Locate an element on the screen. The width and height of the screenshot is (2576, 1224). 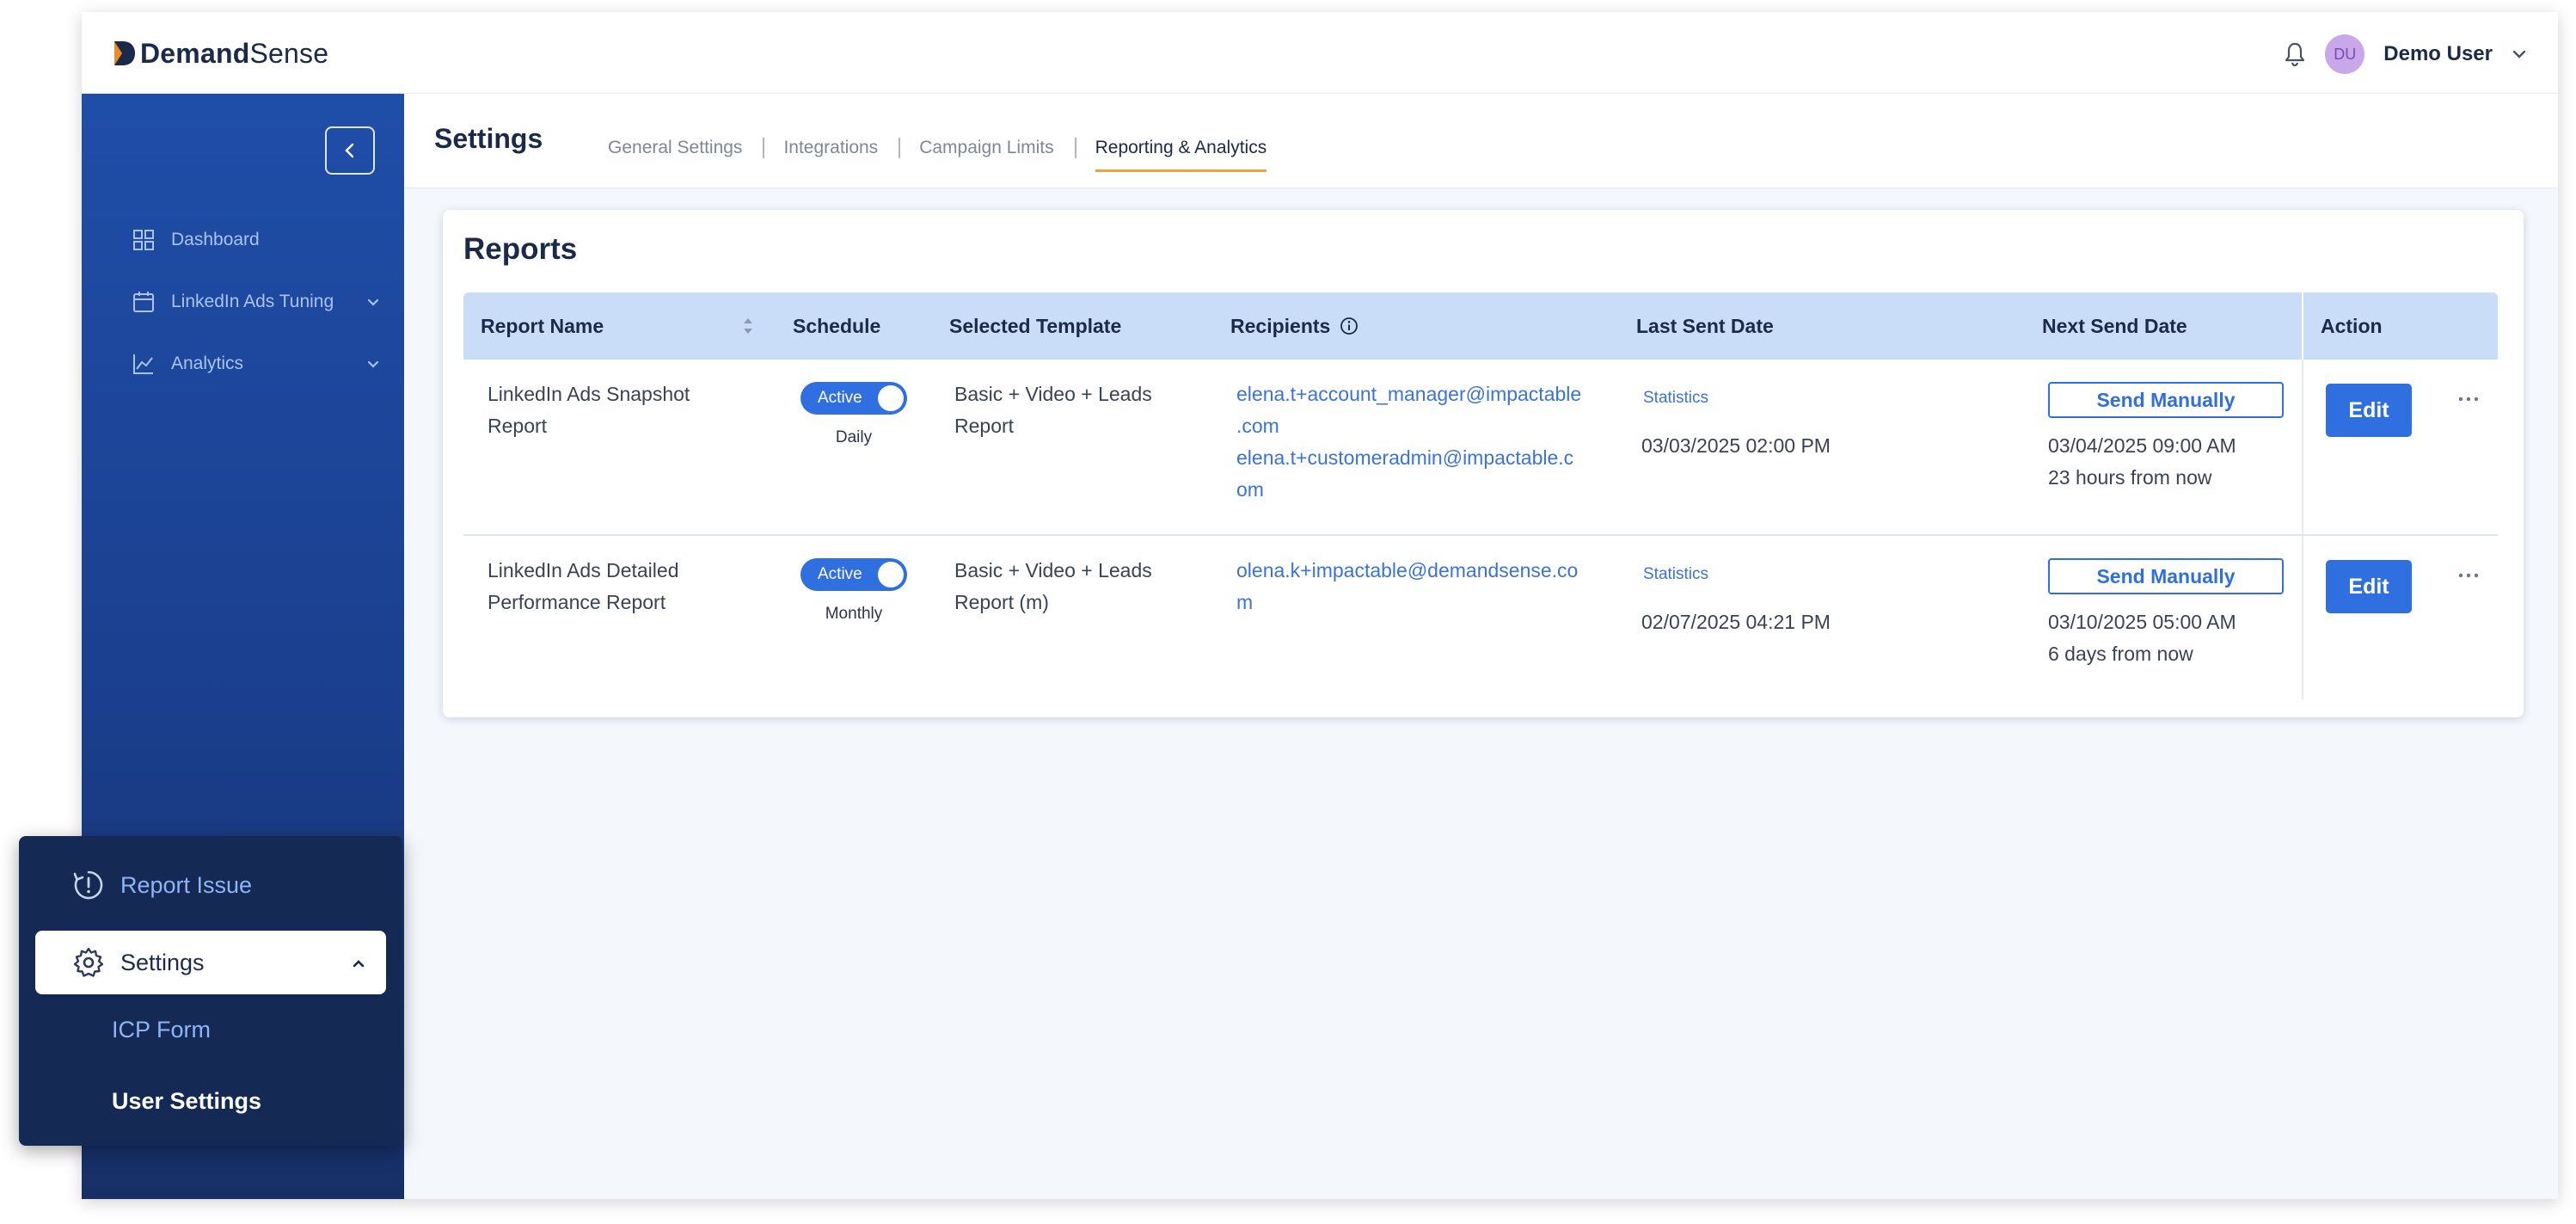
report-issue-button: Report Issue is located at coordinates (162, 885).